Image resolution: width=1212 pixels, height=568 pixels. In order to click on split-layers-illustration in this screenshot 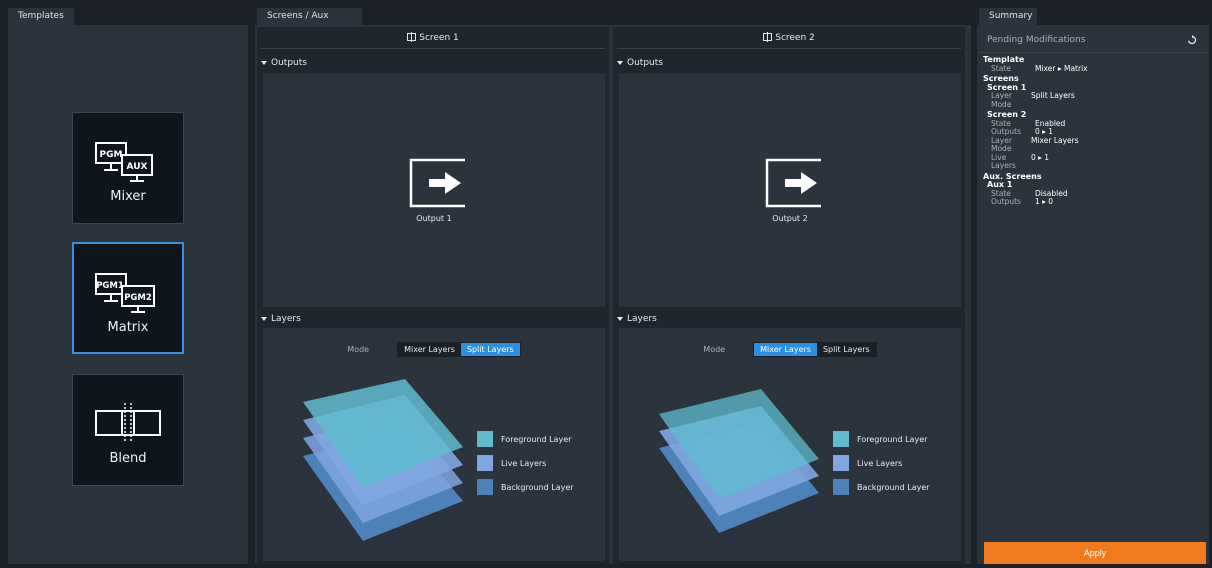, I will do `click(383, 460)`.